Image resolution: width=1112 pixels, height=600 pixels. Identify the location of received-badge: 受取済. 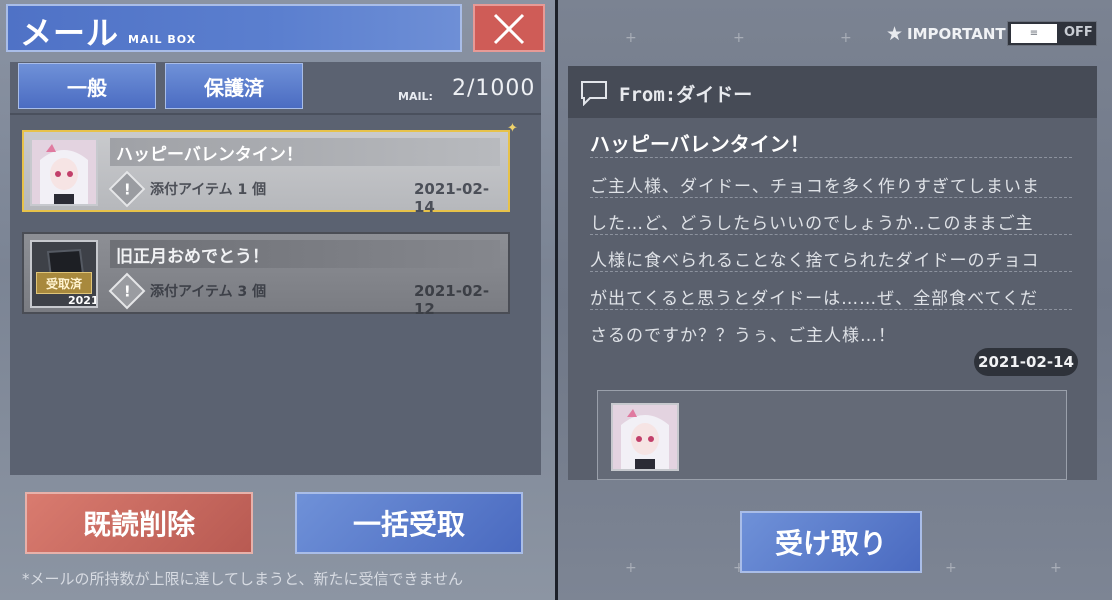
(64, 283).